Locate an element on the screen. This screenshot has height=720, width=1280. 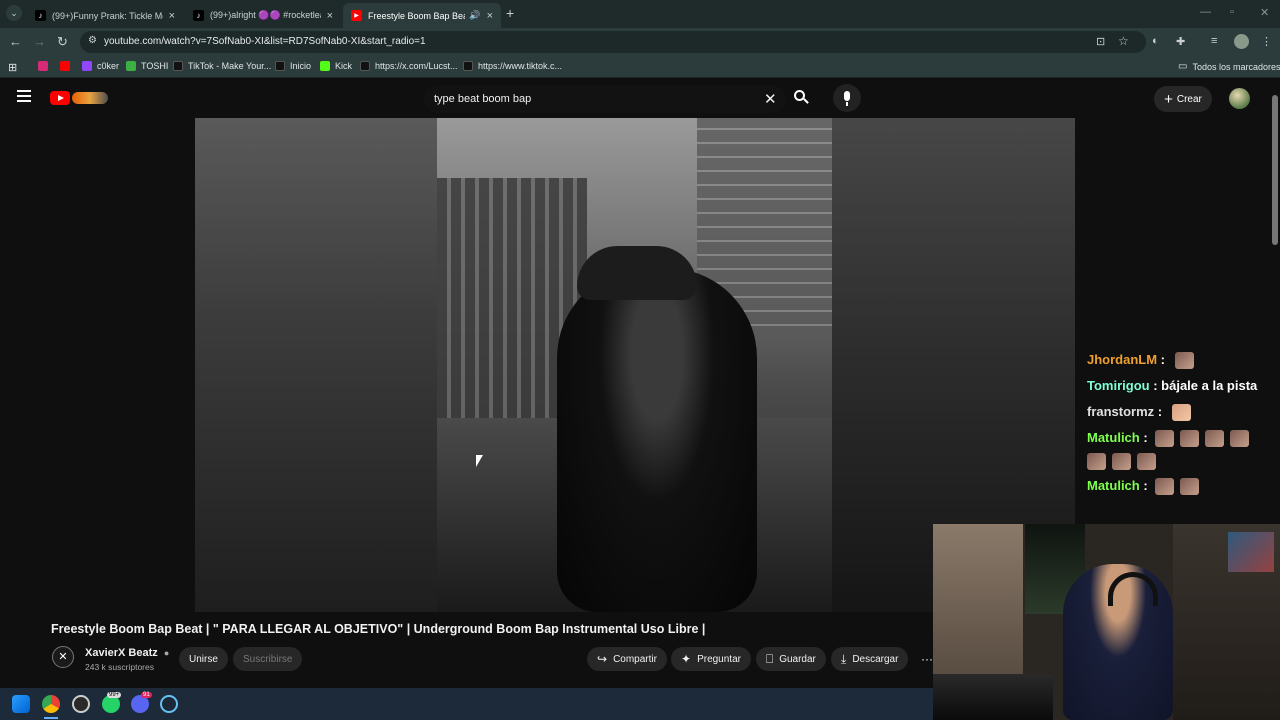
search-box: type beat boom bap ✕ is located at coordinates (605, 99).